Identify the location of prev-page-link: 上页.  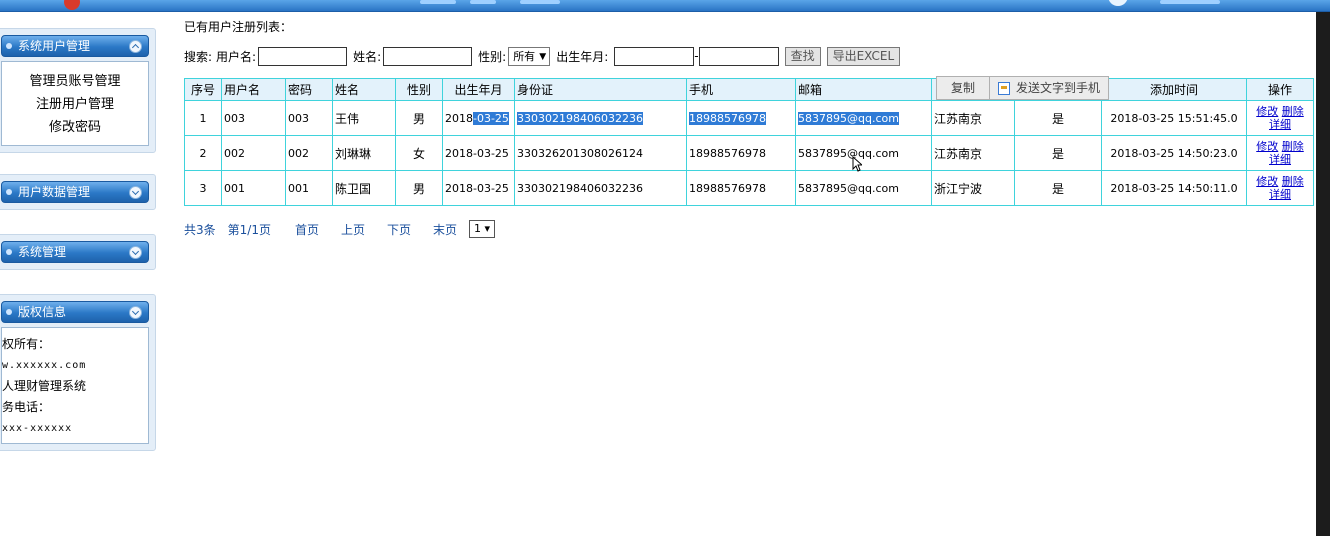
(353, 229).